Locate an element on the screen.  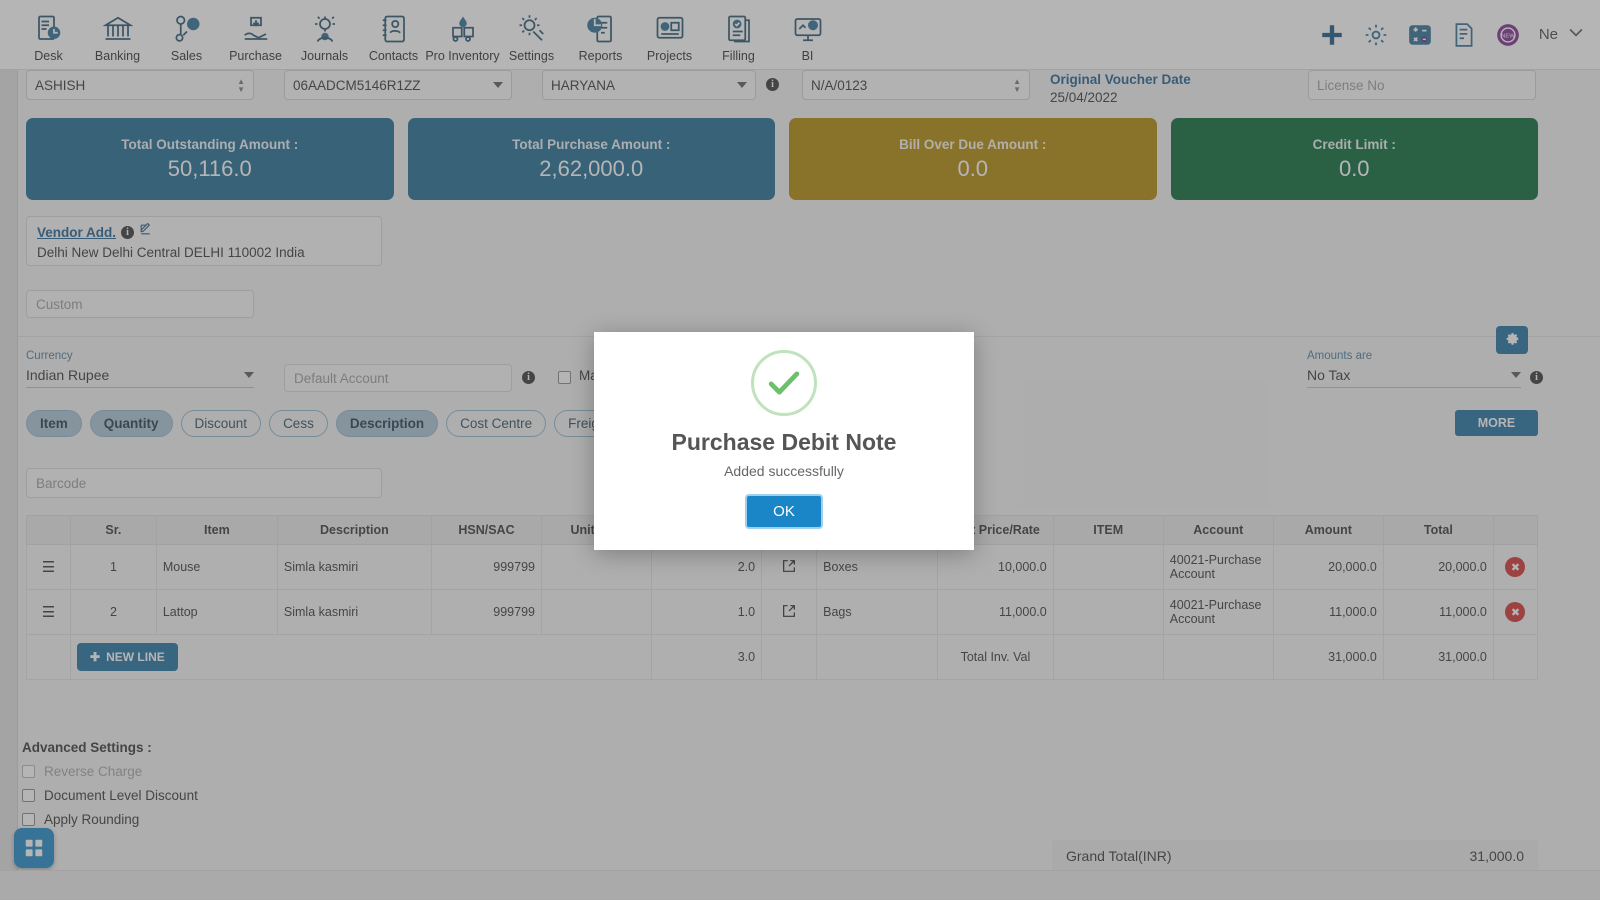
dialog-title: Purchase Debit Note is located at coordinates (784, 442).